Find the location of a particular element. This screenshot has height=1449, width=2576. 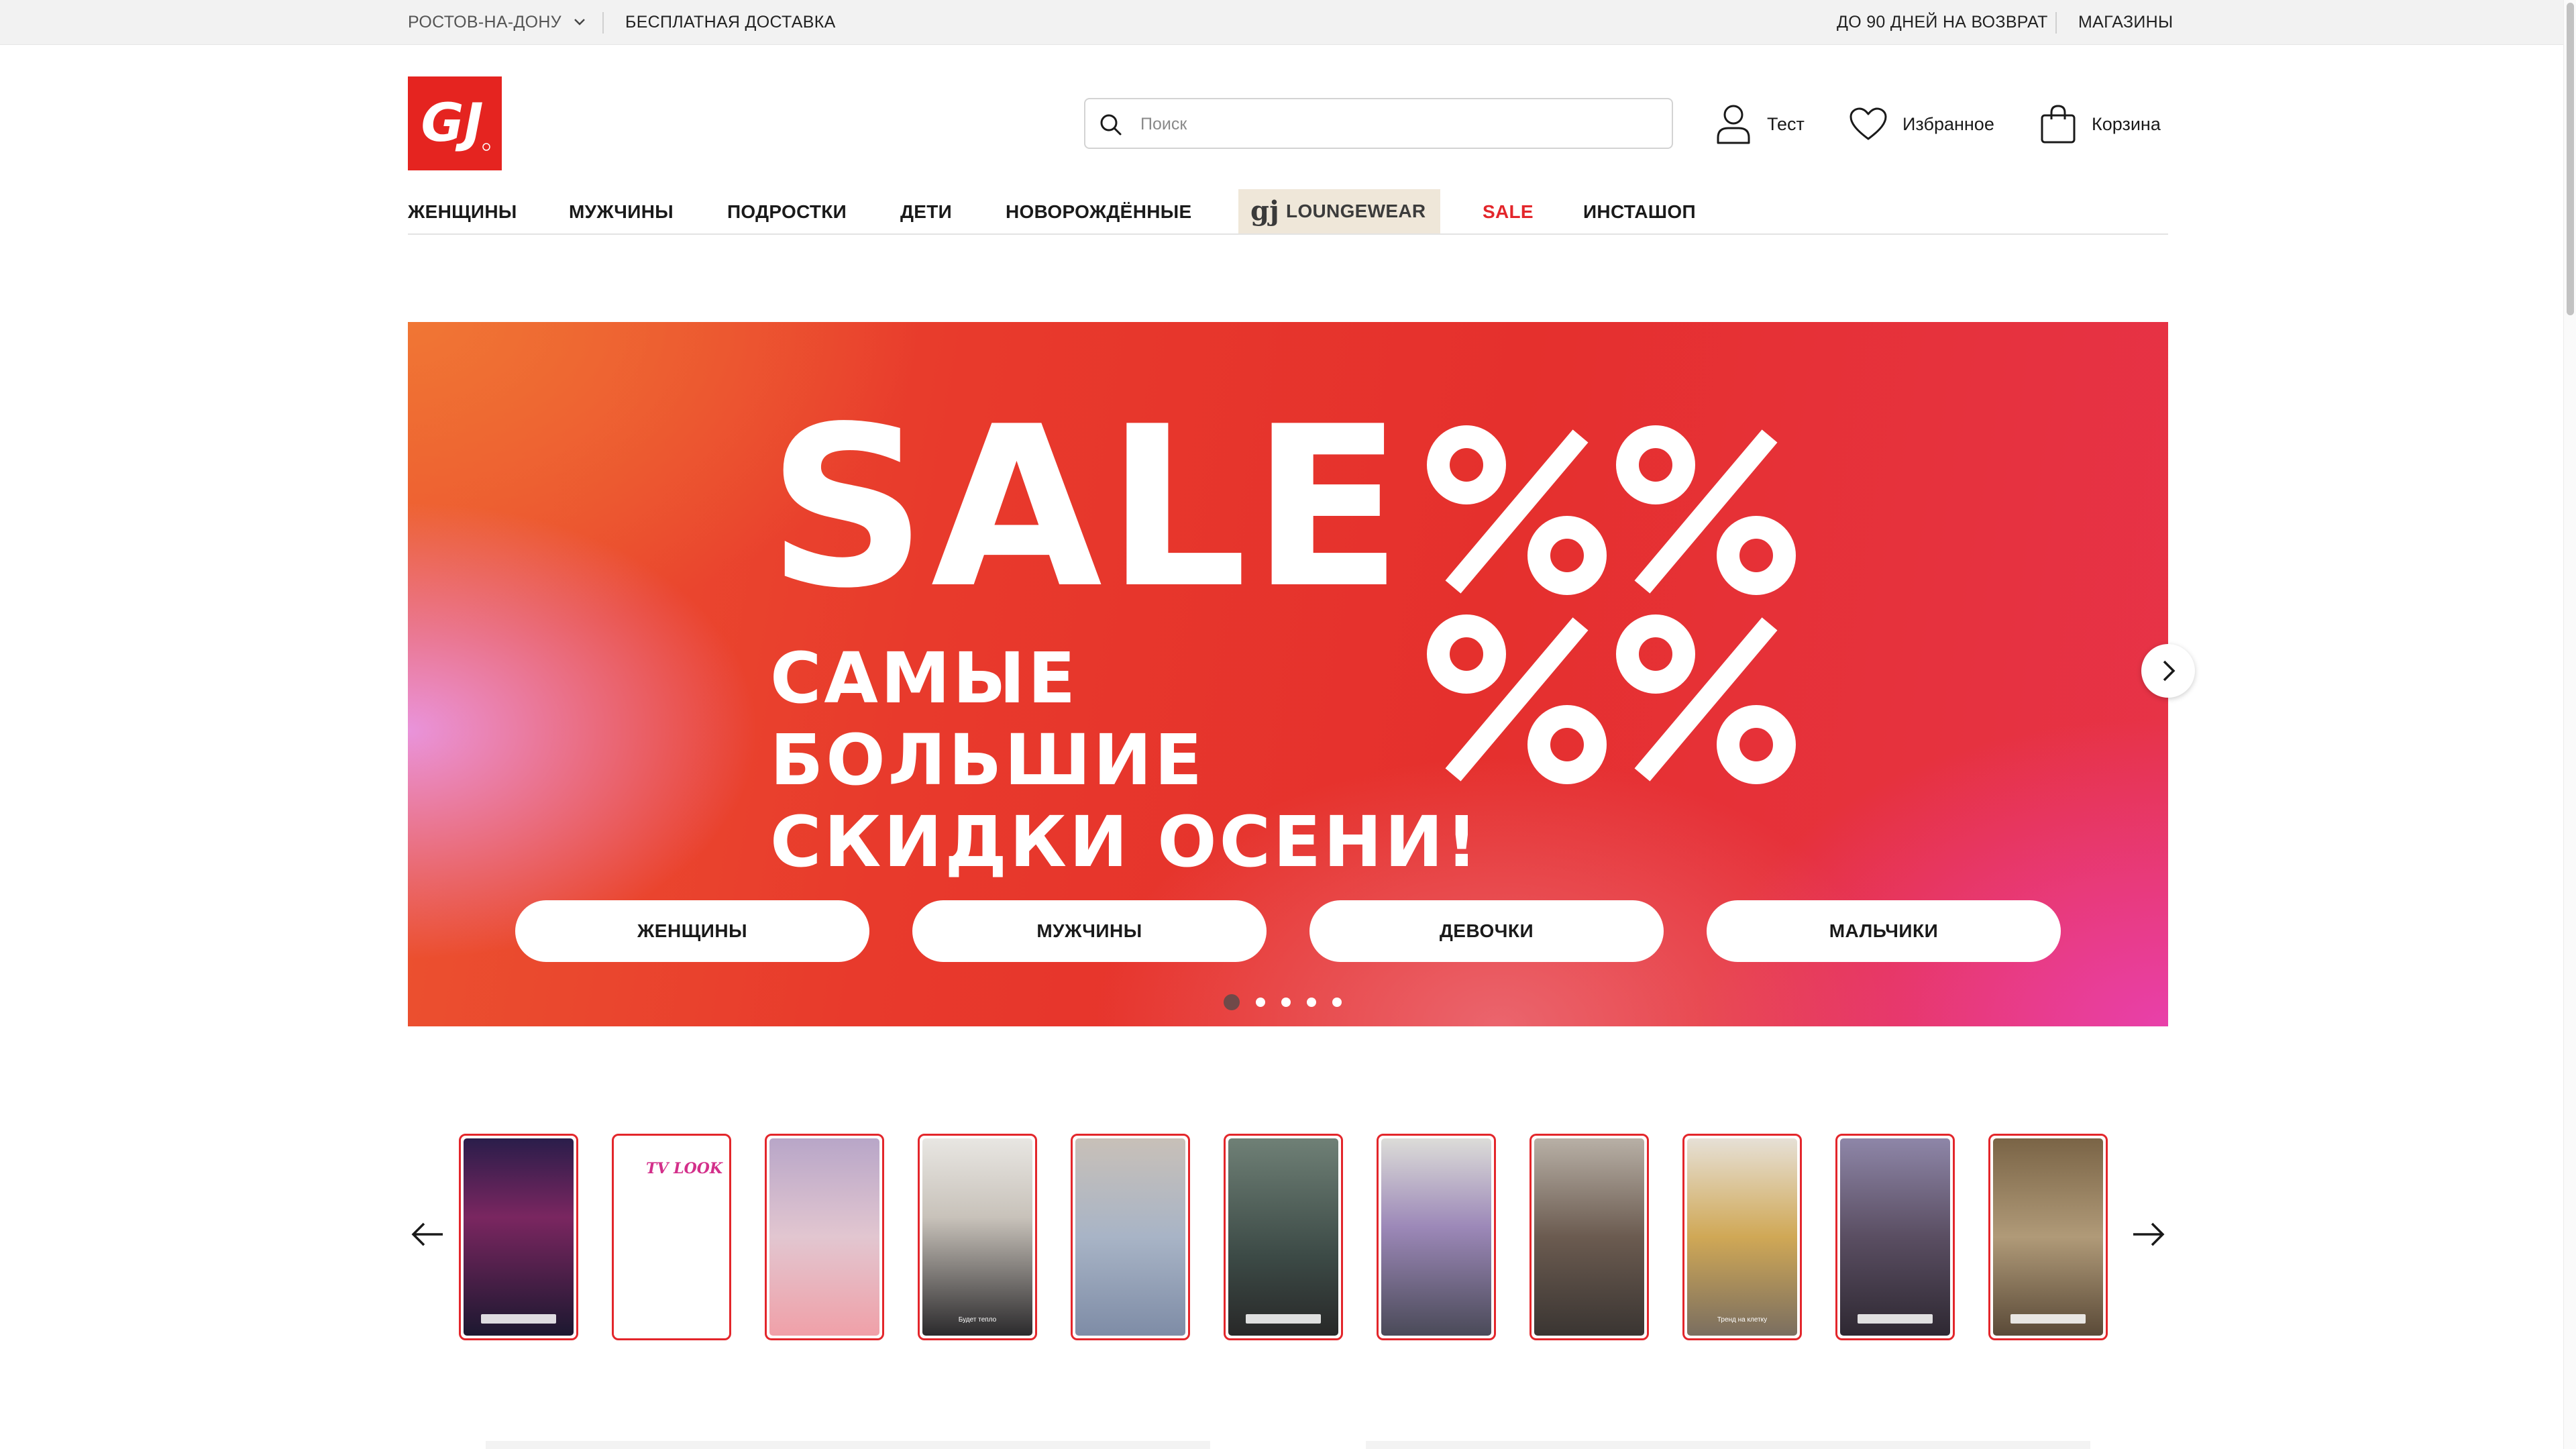

chevron-down-icon is located at coordinates (579, 22).